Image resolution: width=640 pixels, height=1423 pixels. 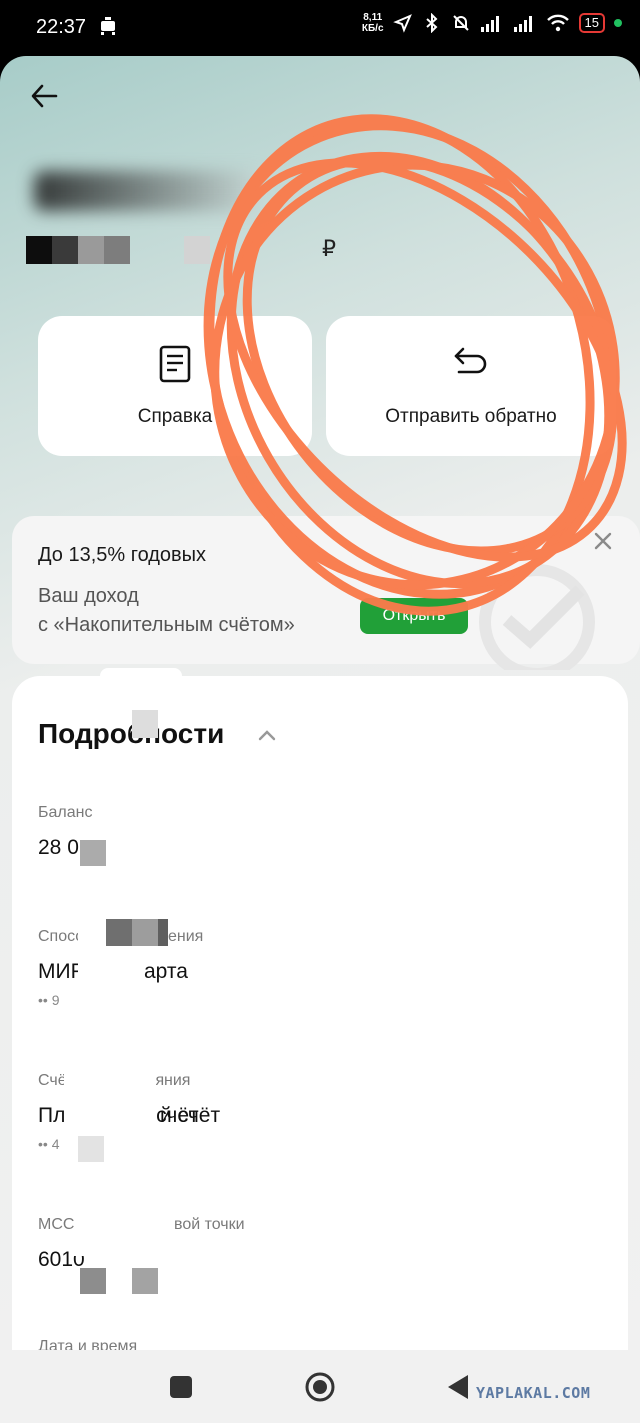 What do you see at coordinates (122, 555) in the screenshot?
I see `promo-title: До 13,5% годовых` at bounding box center [122, 555].